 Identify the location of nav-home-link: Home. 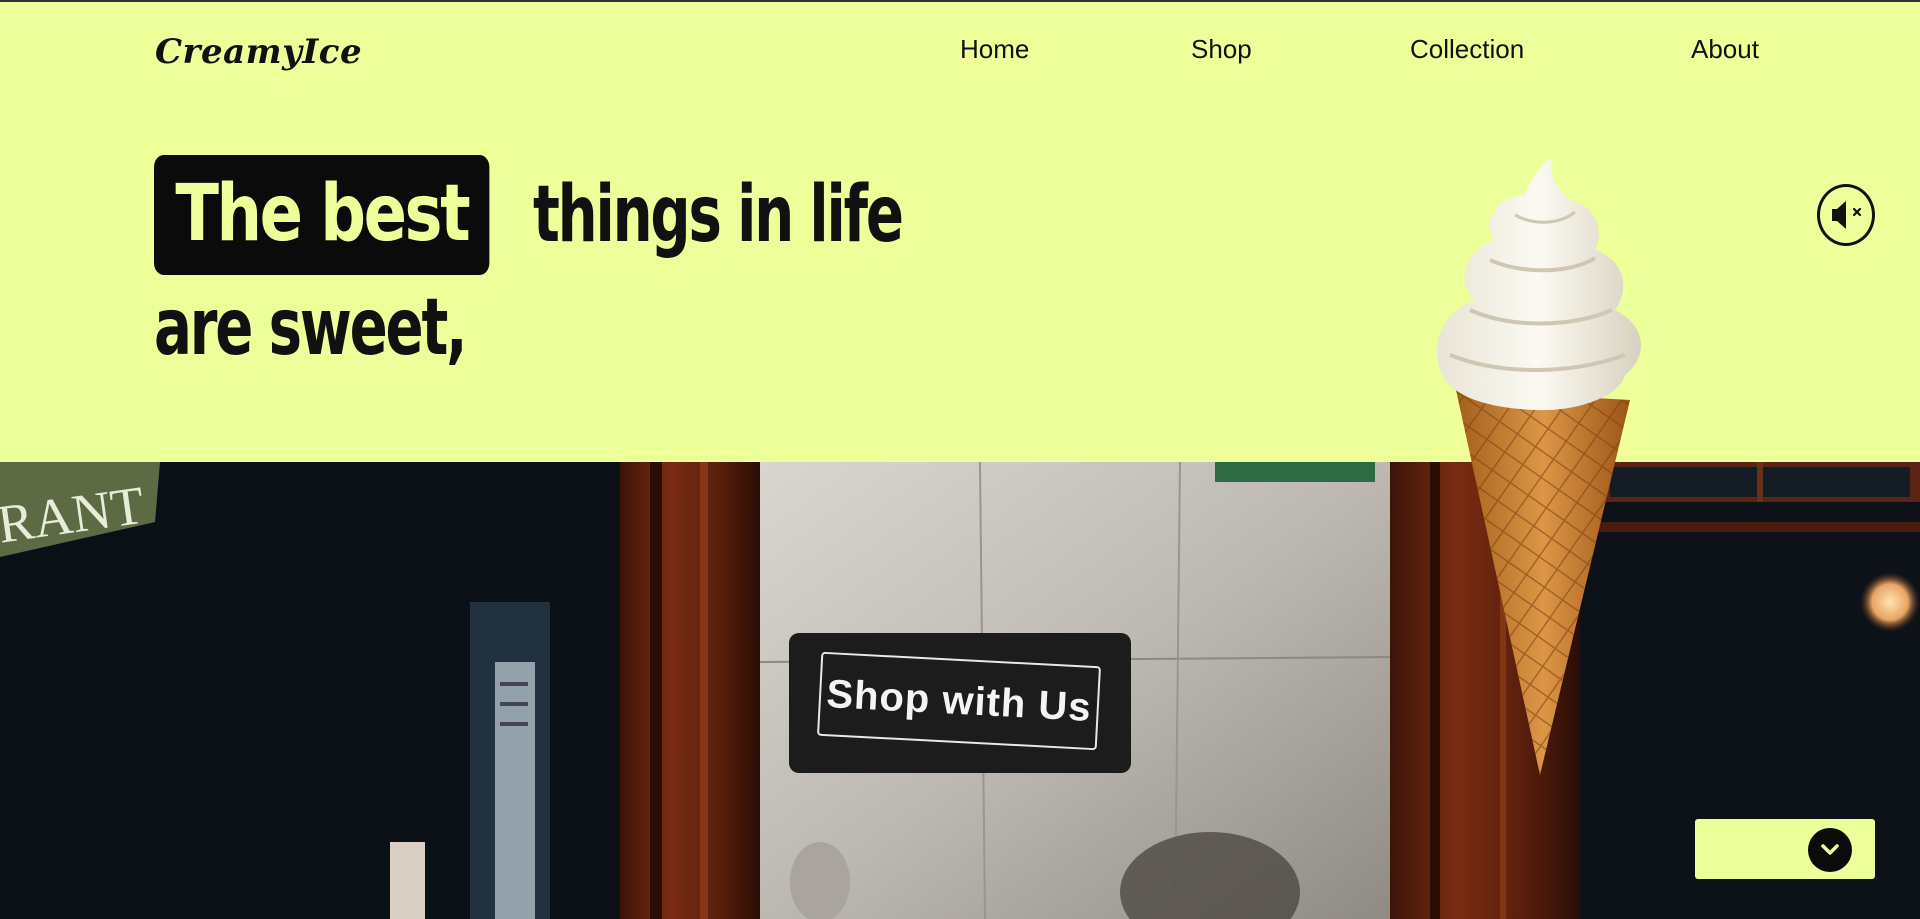
(994, 49).